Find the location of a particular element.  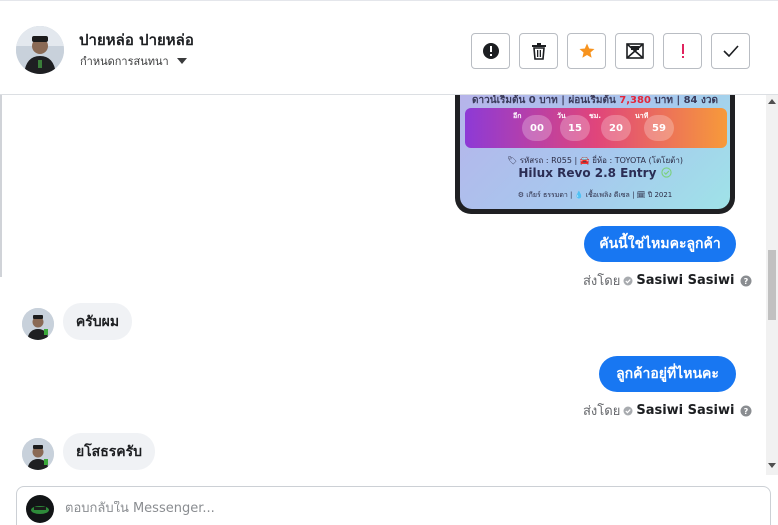

panel-divider is located at coordinates (1, 186).